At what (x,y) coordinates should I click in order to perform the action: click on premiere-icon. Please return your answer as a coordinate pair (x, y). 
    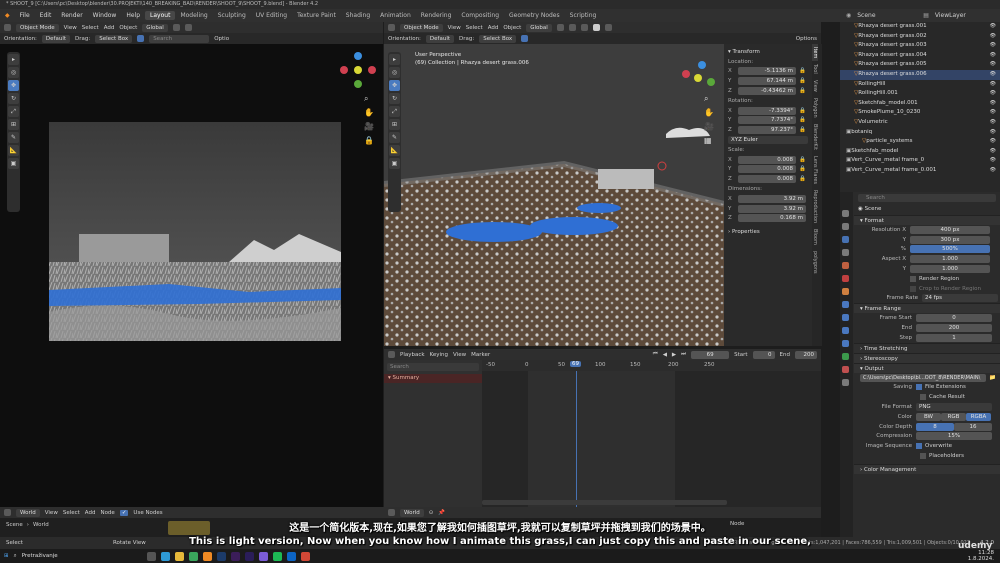
    Looking at the image, I should click on (235, 556).